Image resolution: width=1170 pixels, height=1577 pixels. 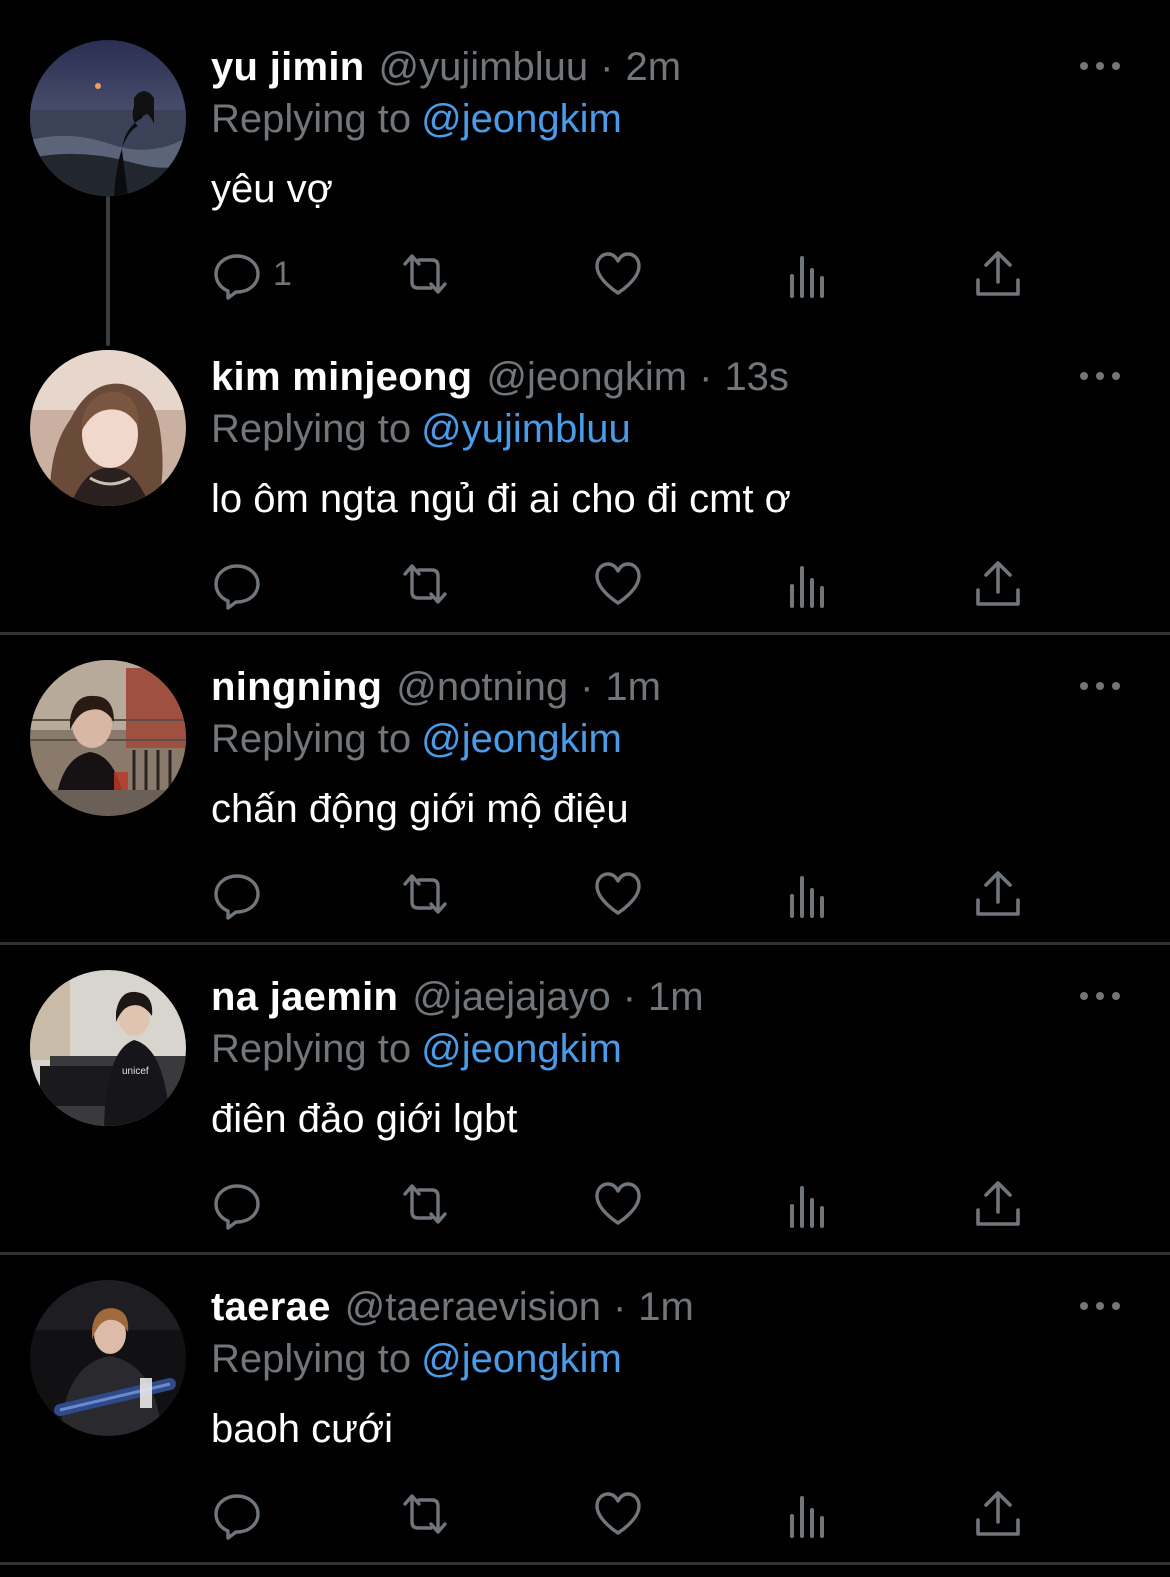 What do you see at coordinates (756, 377) in the screenshot?
I see `timestamp: 13s` at bounding box center [756, 377].